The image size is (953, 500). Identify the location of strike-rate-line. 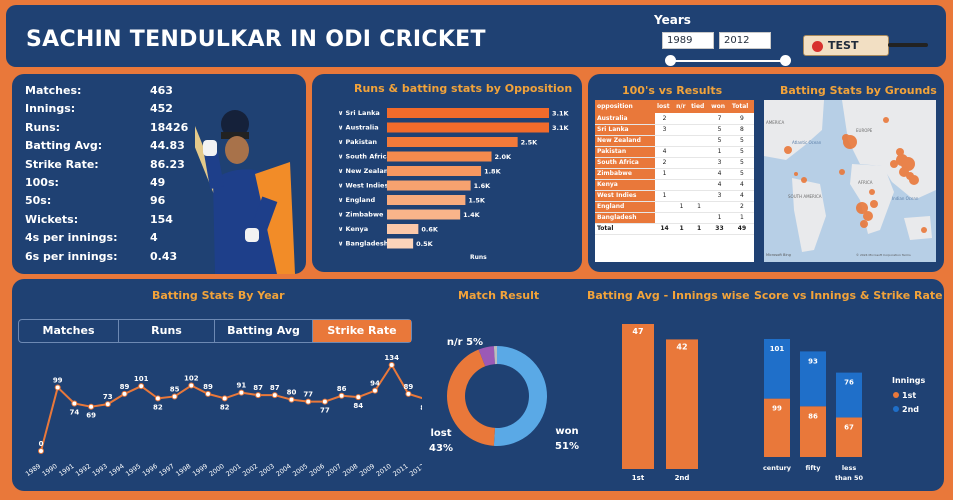
(231, 407).